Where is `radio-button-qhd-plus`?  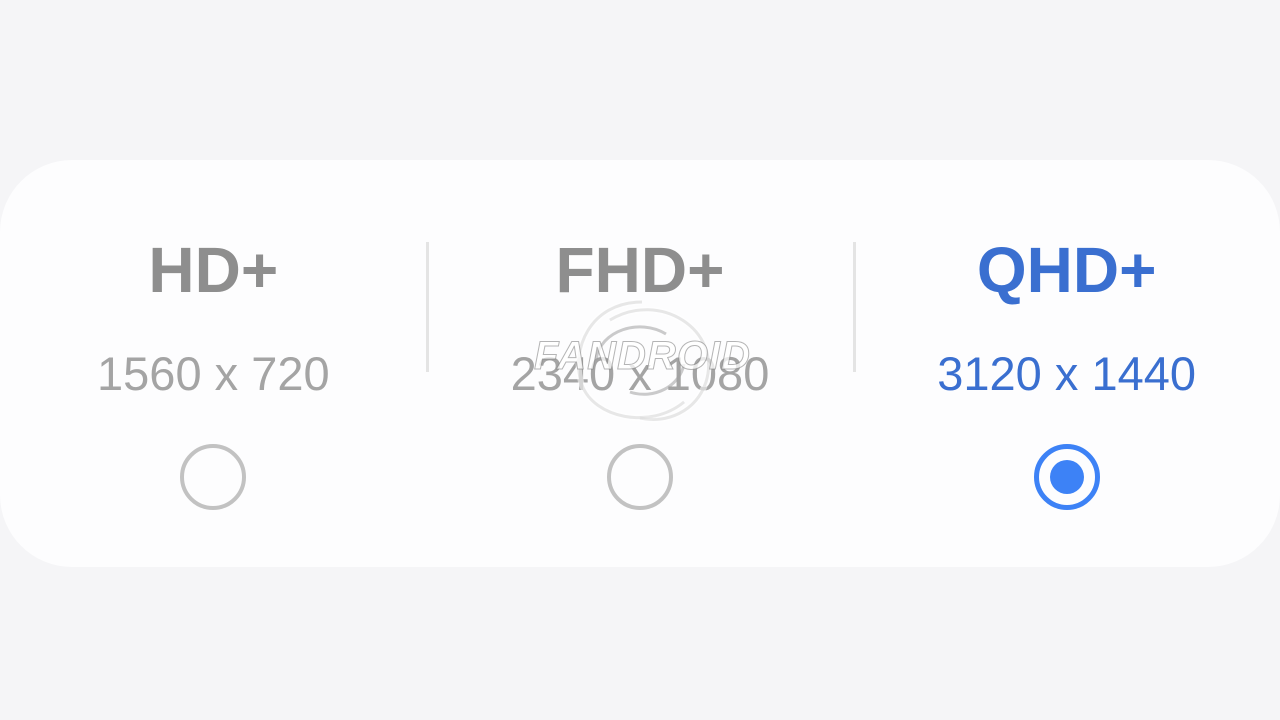
radio-button-qhd-plus is located at coordinates (1066, 477).